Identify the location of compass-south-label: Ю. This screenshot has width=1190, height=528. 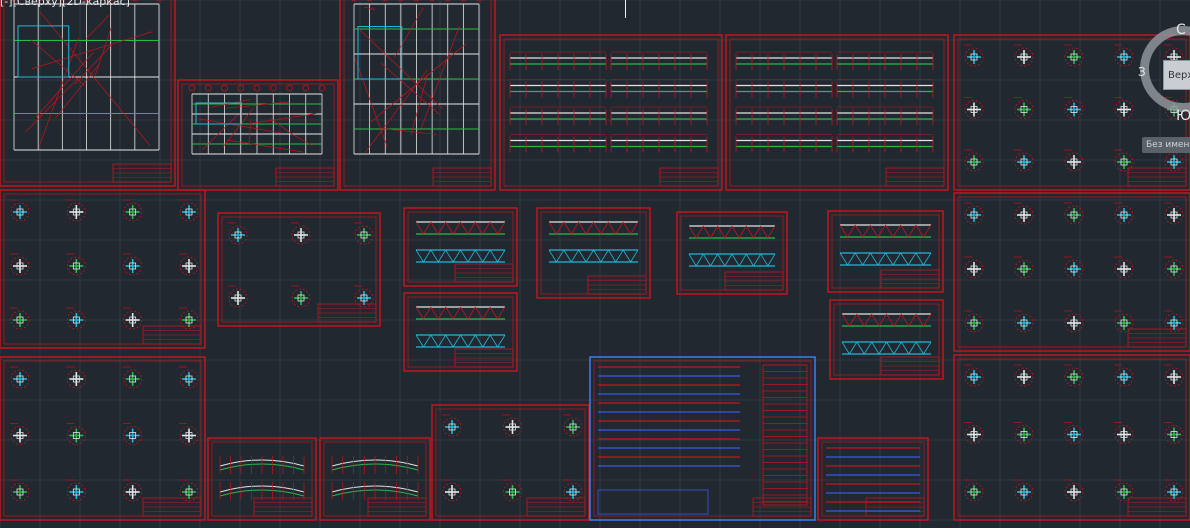
(1183, 116).